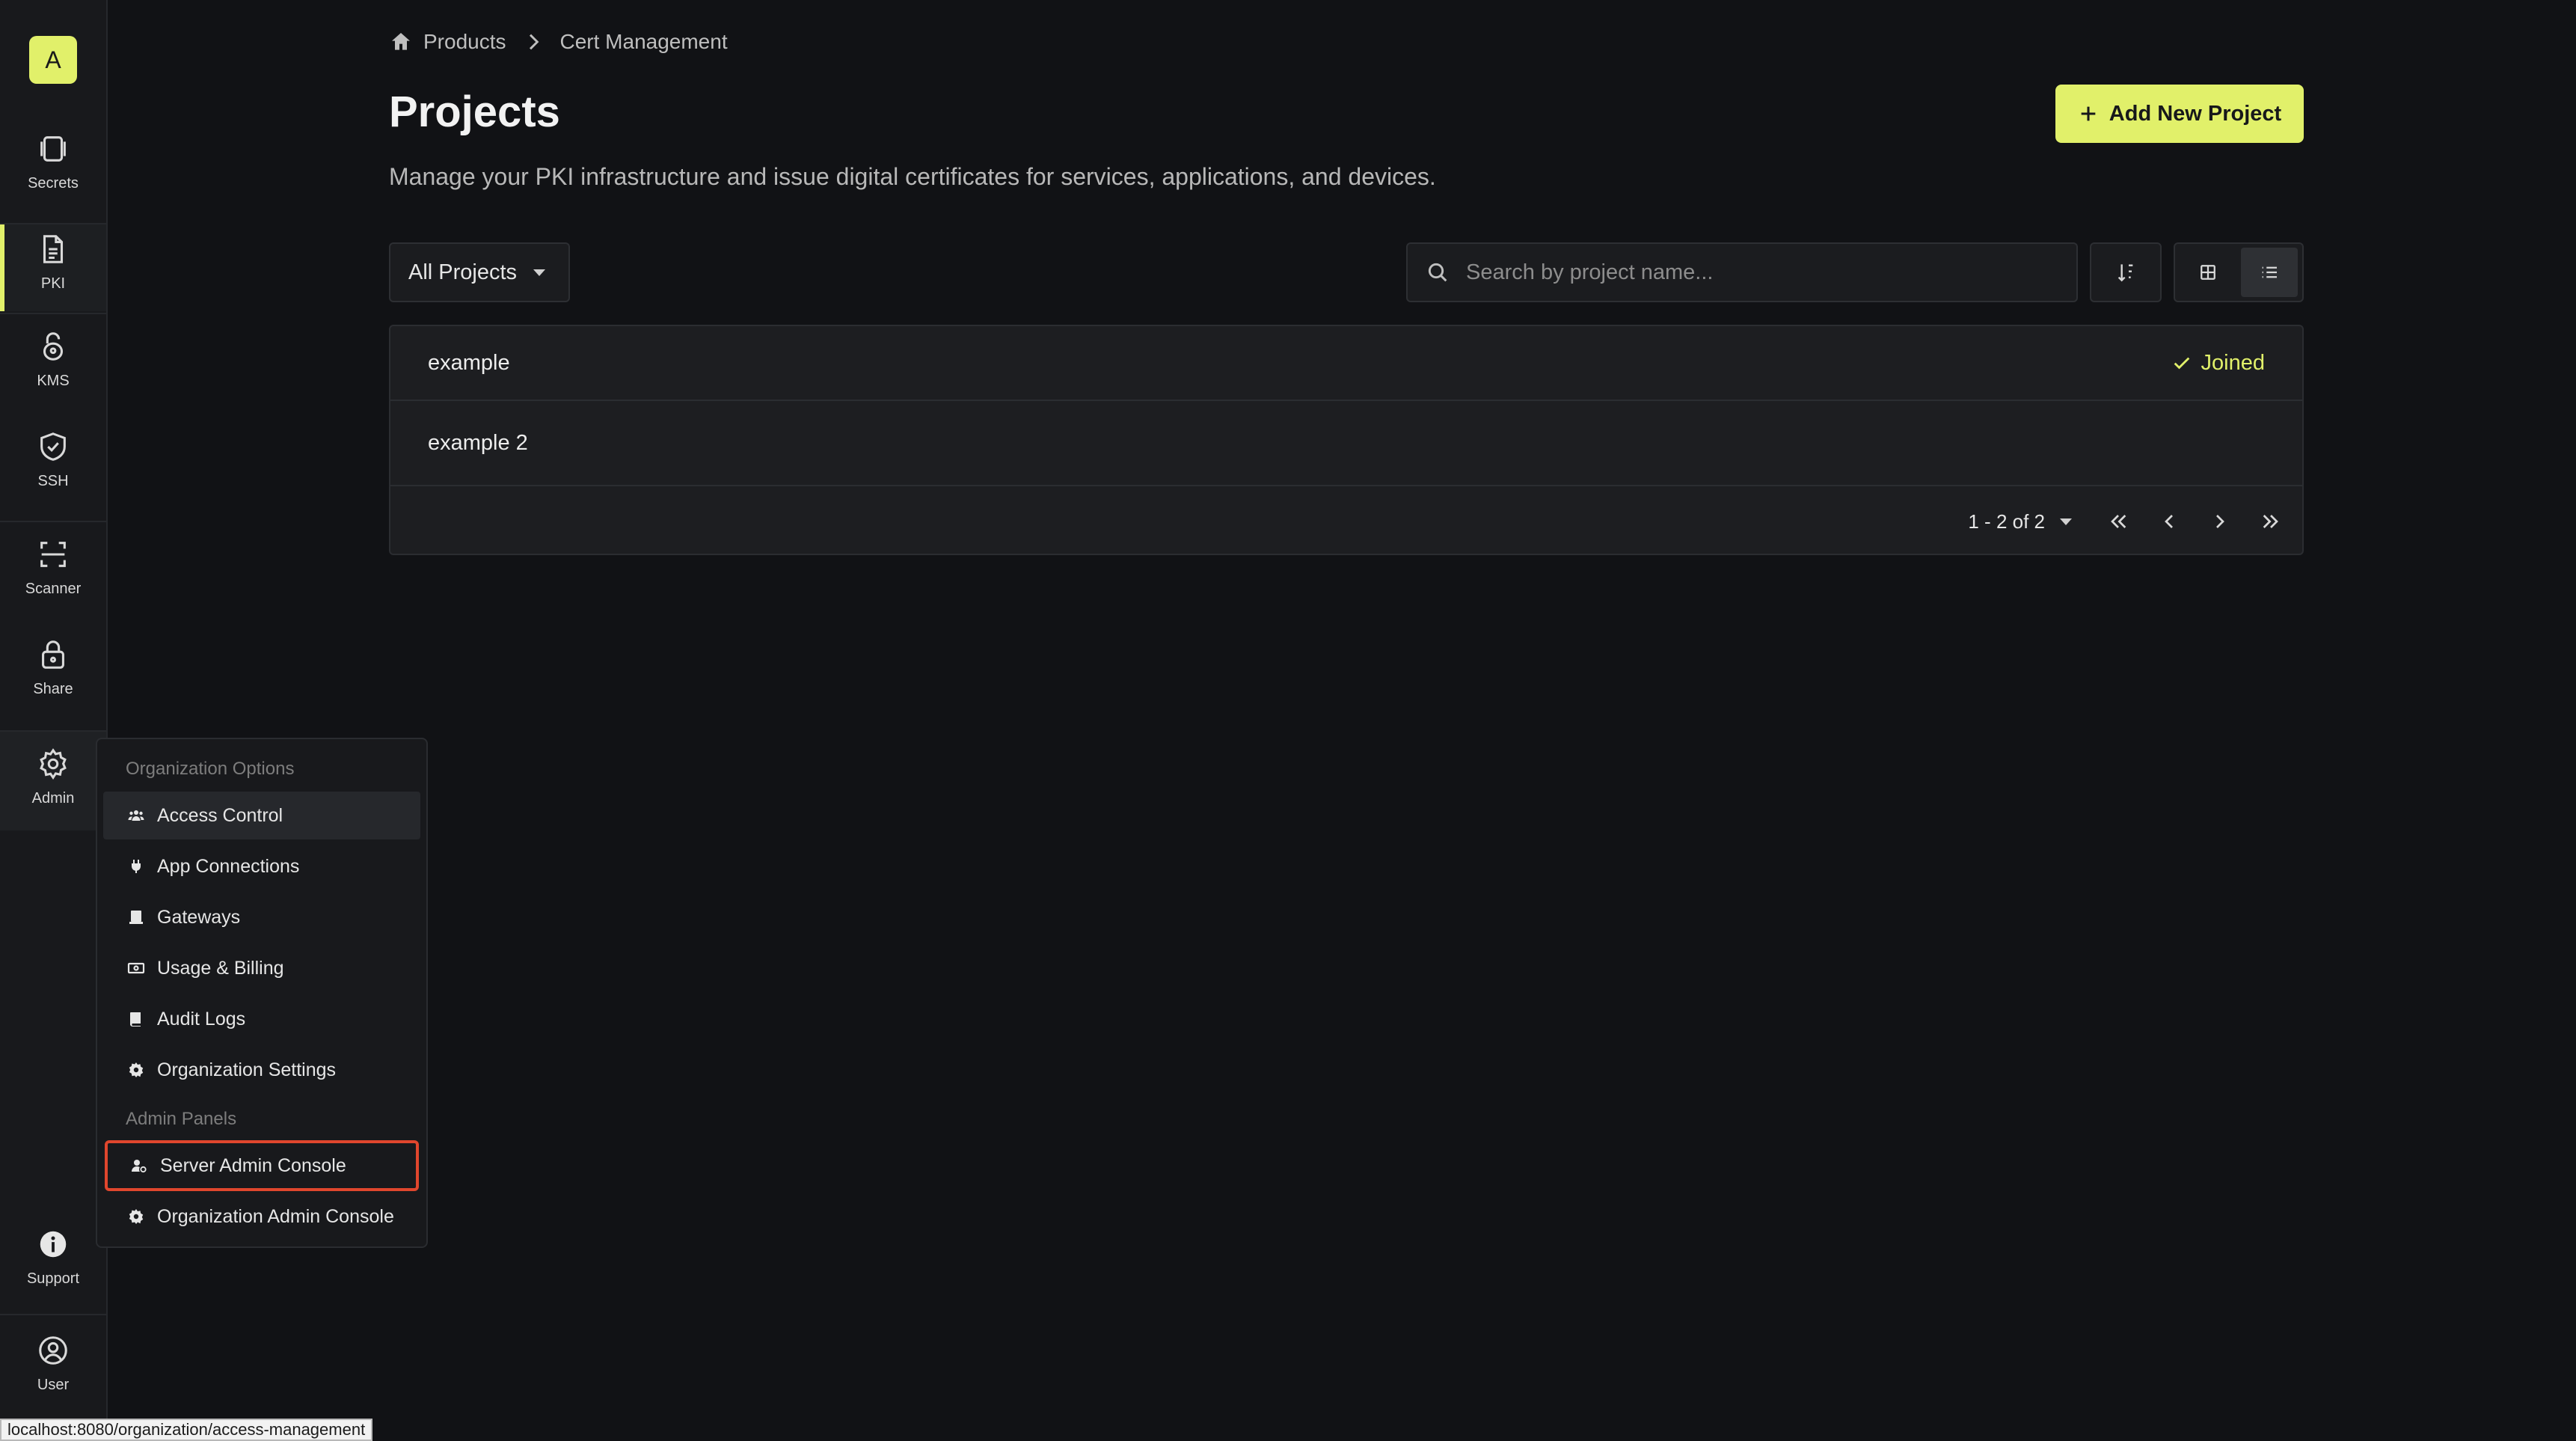 The width and height of the screenshot is (2576, 1441). I want to click on list-view-button, so click(2269, 272).